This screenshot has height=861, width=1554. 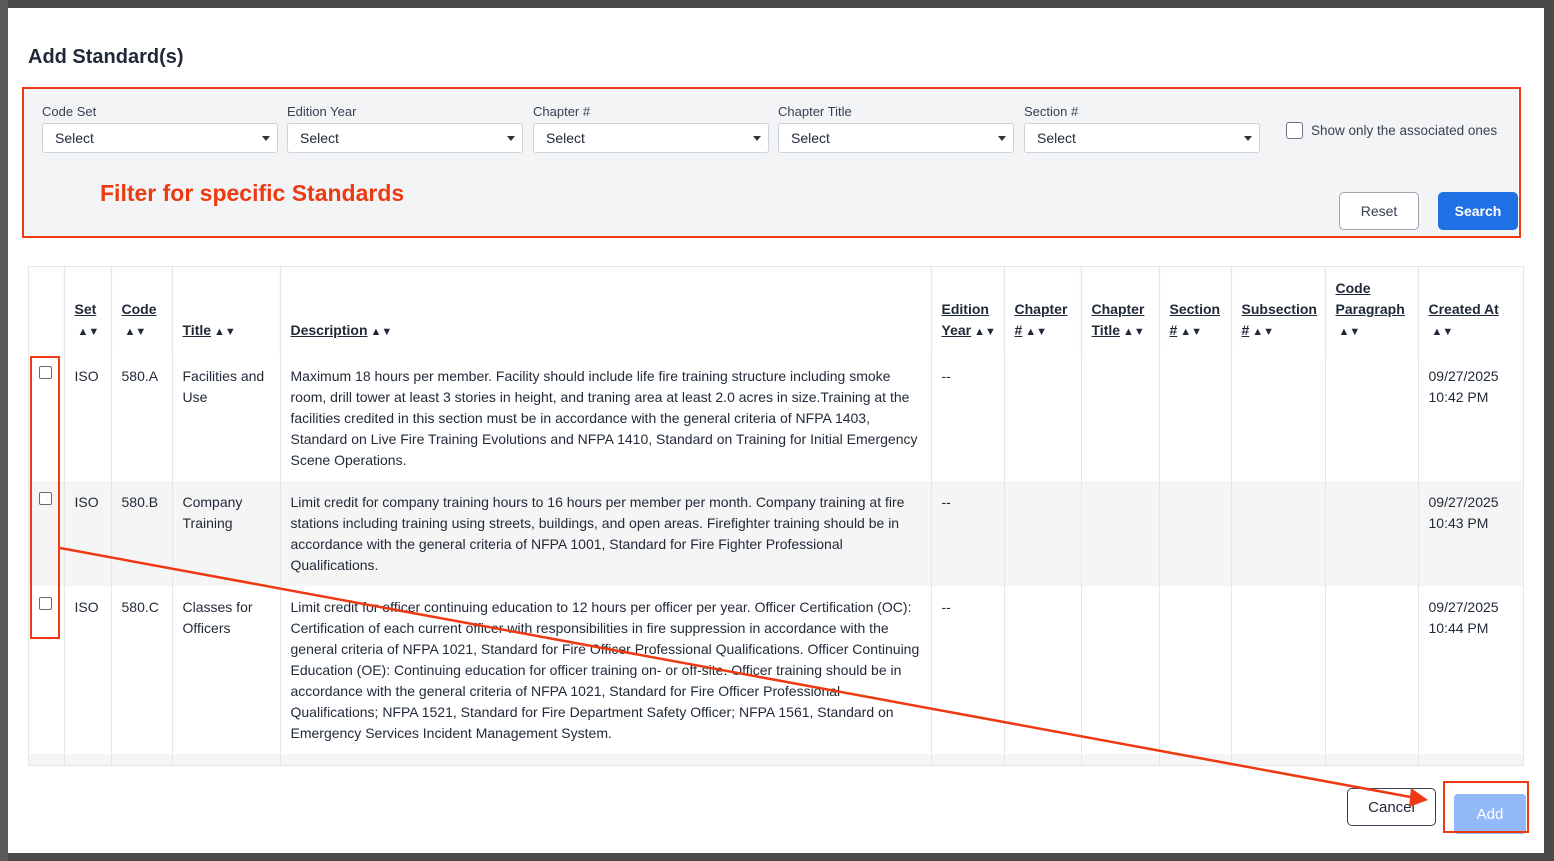 I want to click on section-num-label: Section #, so click(x=1051, y=111).